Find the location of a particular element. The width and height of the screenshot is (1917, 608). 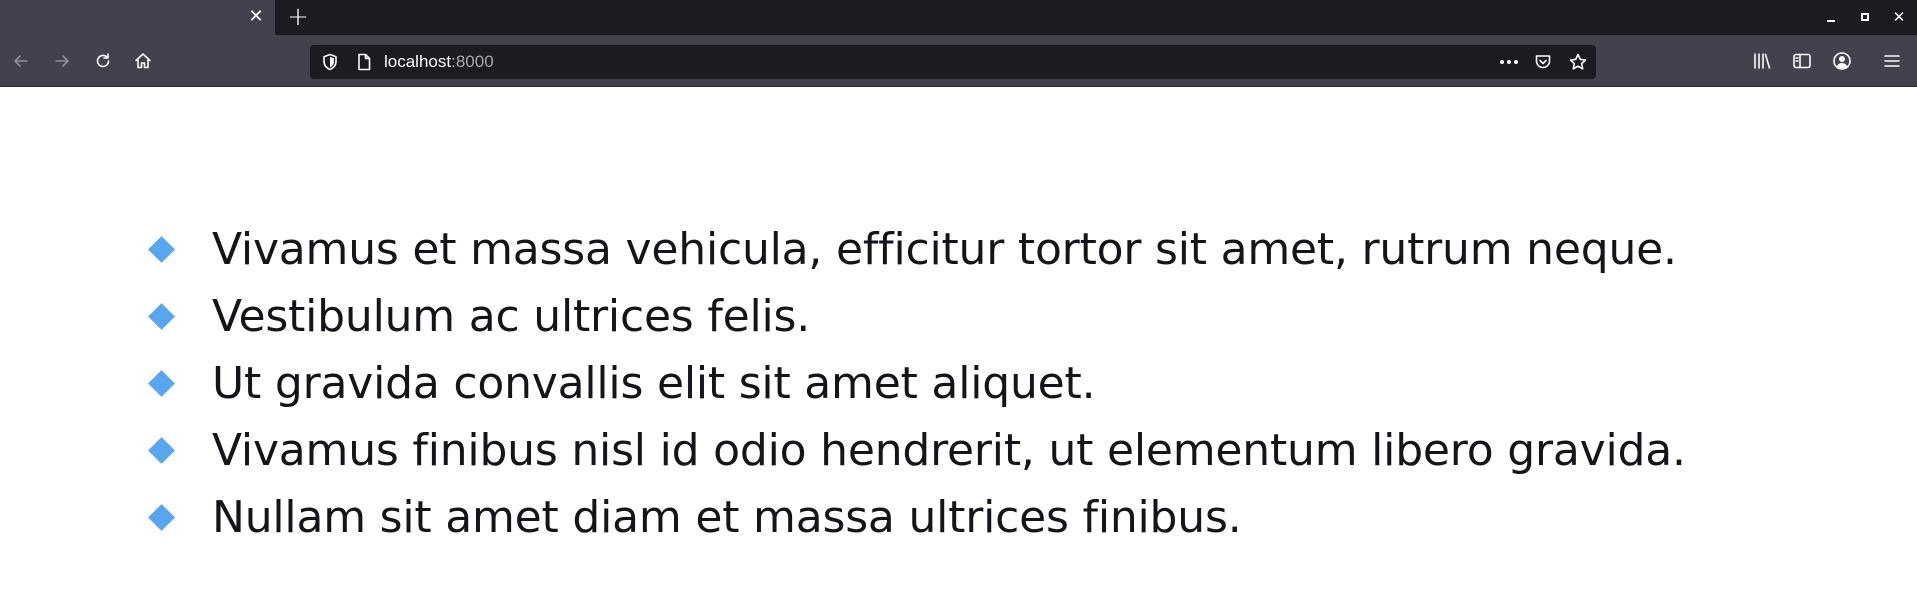

forward-button is located at coordinates (62, 61).